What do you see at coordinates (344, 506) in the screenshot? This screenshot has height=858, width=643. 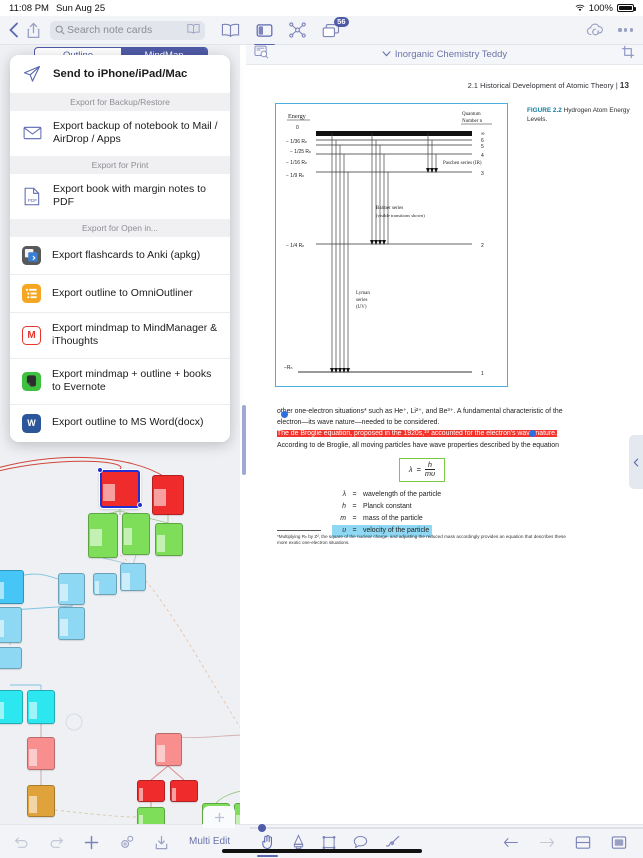 I see `definition-symbol: h` at bounding box center [344, 506].